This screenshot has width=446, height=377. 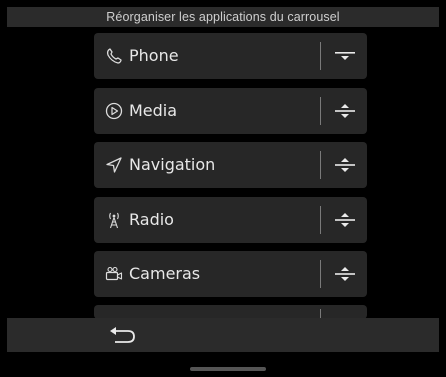 What do you see at coordinates (114, 165) in the screenshot?
I see `navigation-arrow-icon` at bounding box center [114, 165].